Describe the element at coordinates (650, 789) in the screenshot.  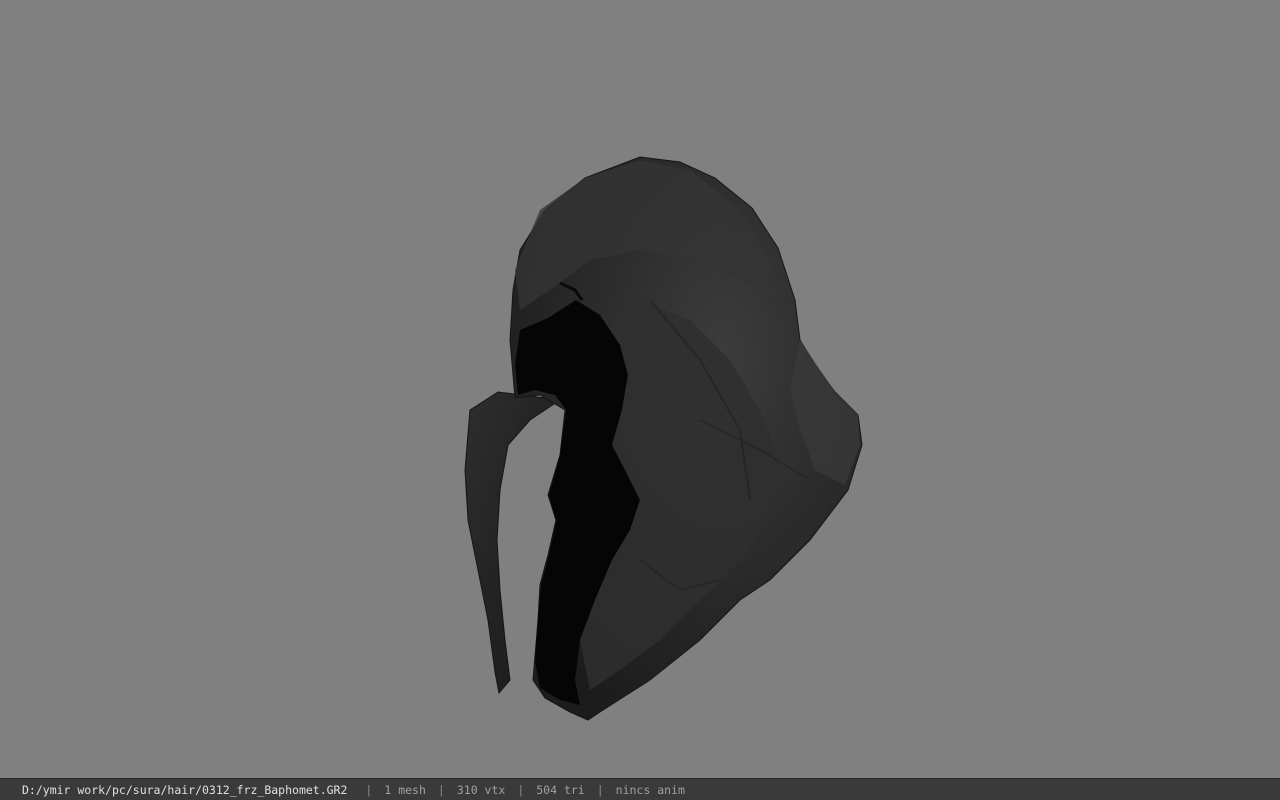
I see `anim-status: nincs anim` at that location.